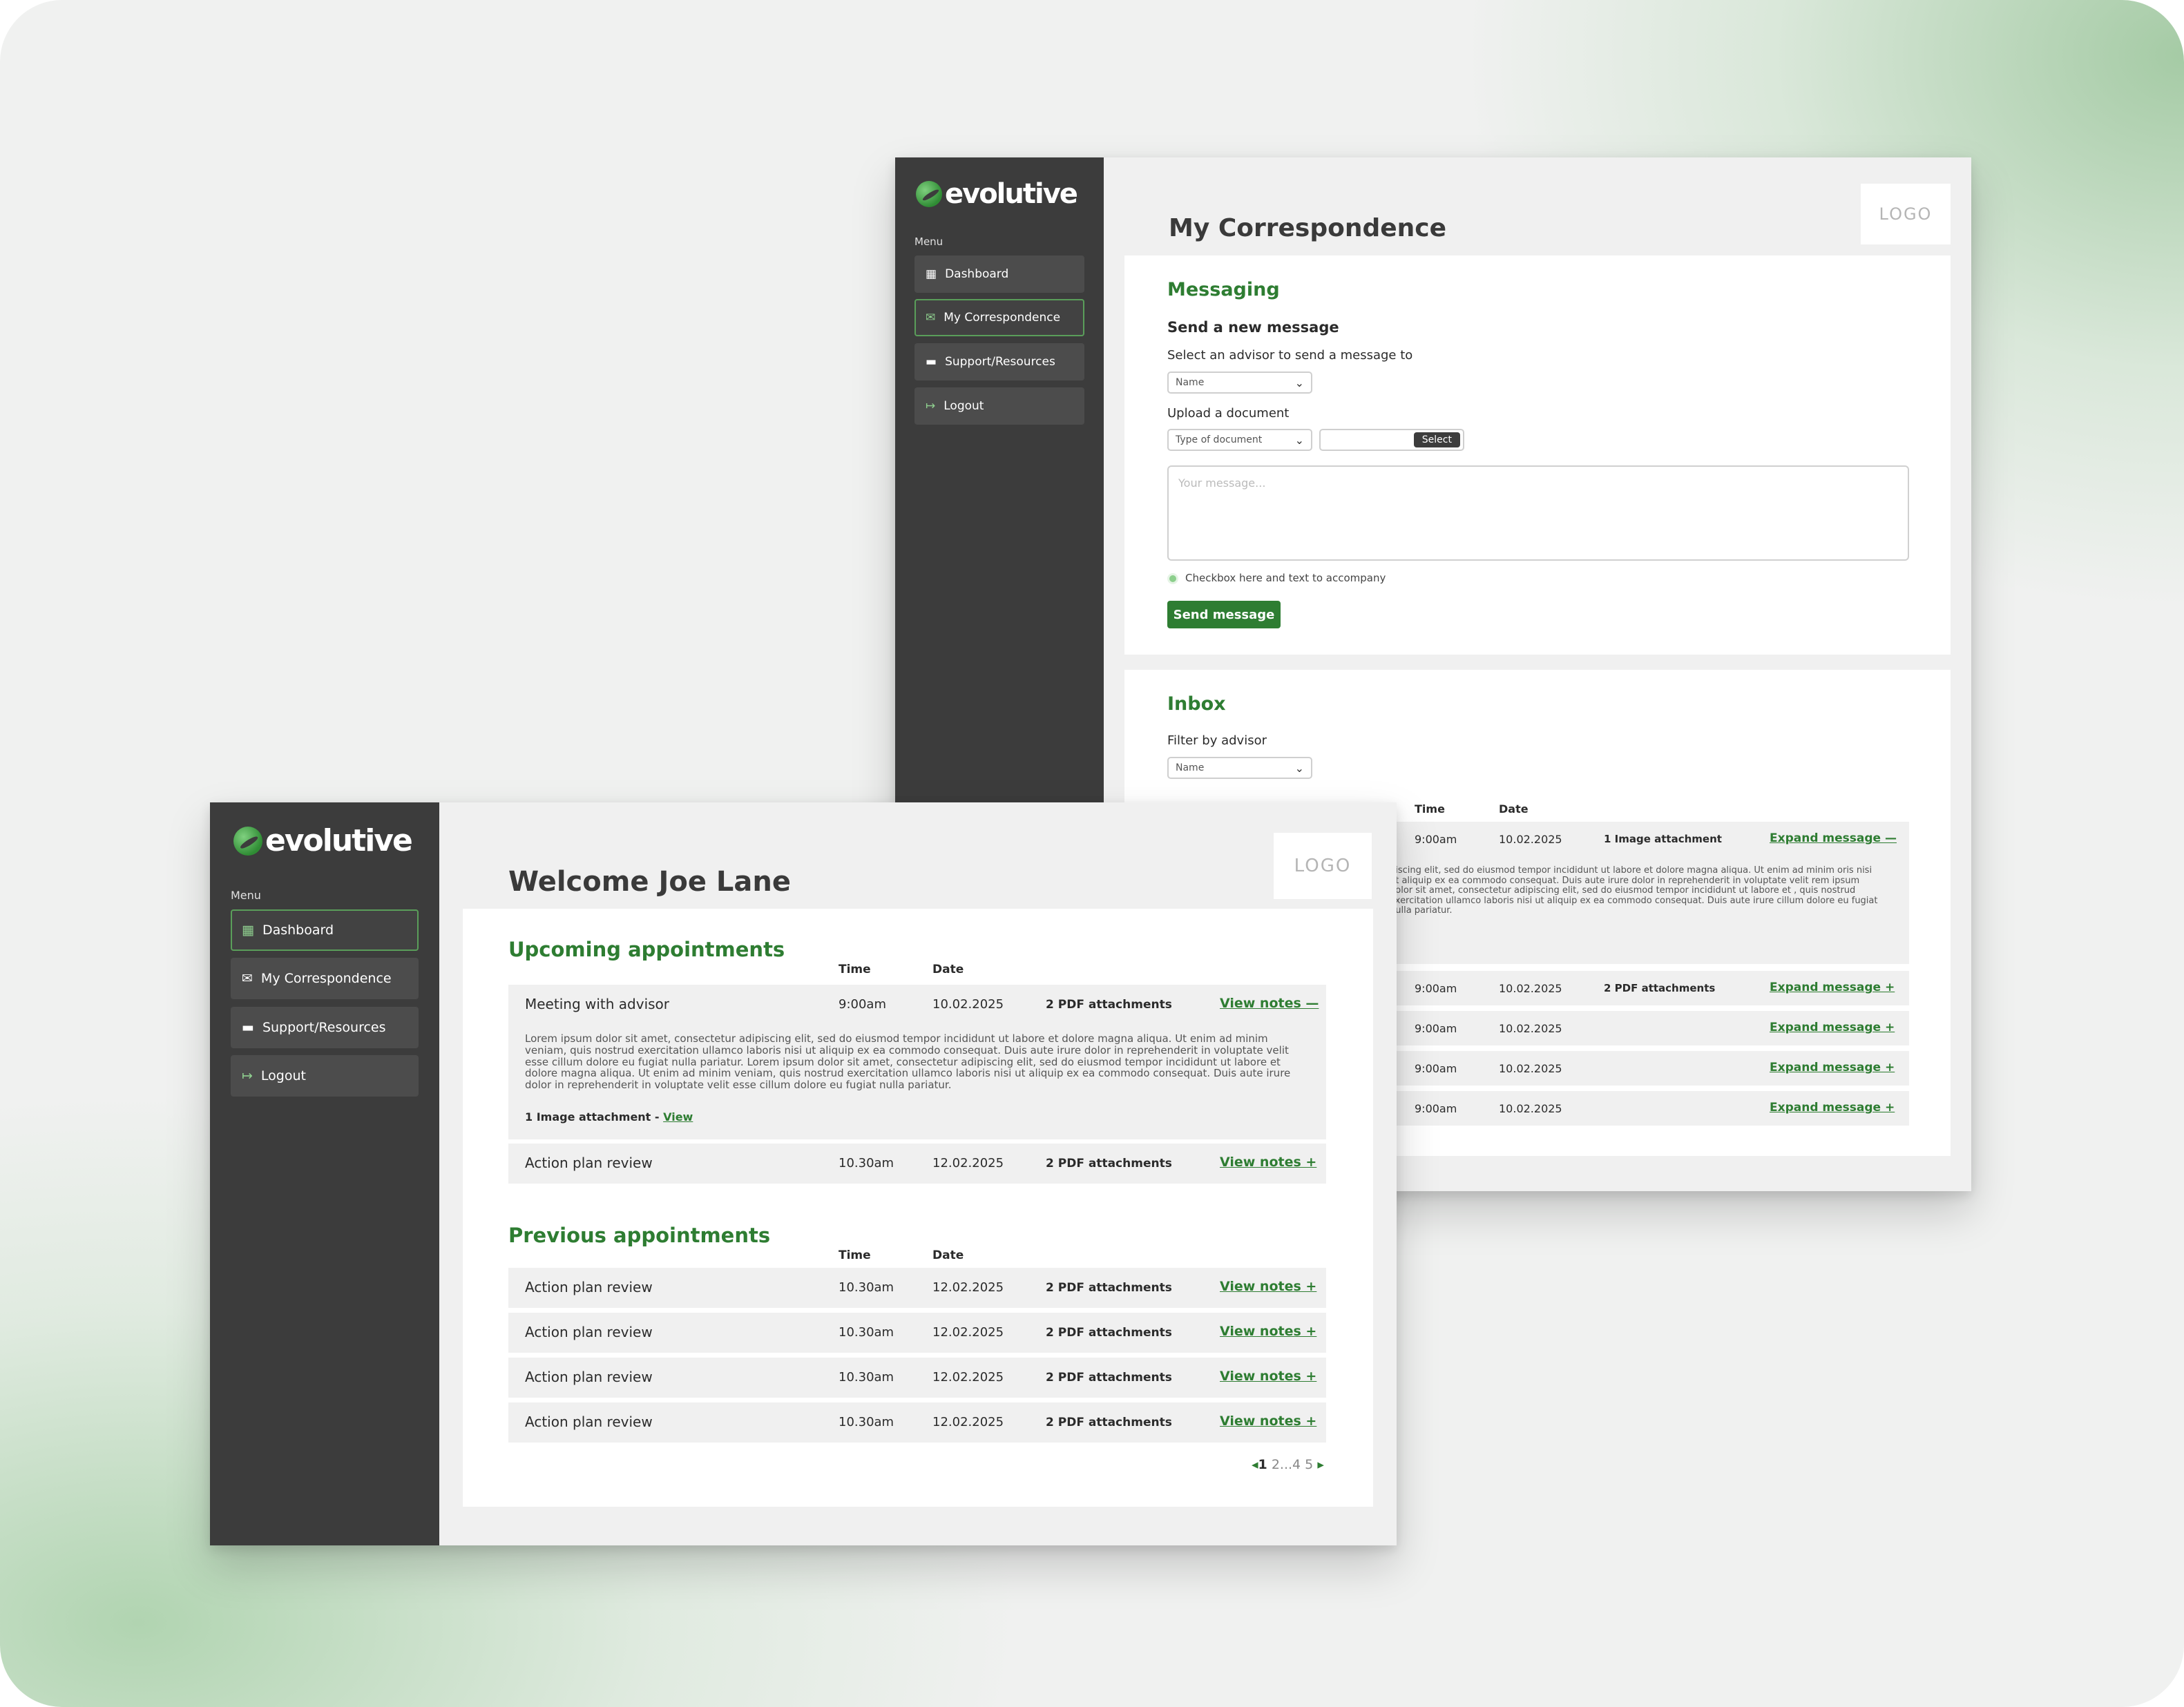 The width and height of the screenshot is (2184, 1707). I want to click on column-header-date: Date, so click(948, 969).